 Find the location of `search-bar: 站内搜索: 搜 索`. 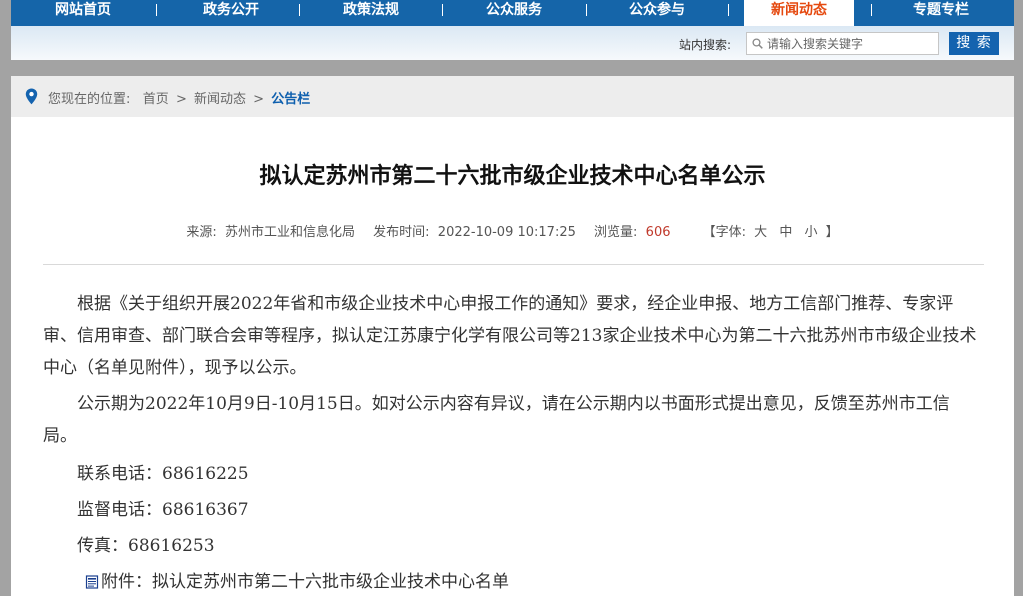

search-bar: 站内搜索: 搜 索 is located at coordinates (512, 43).